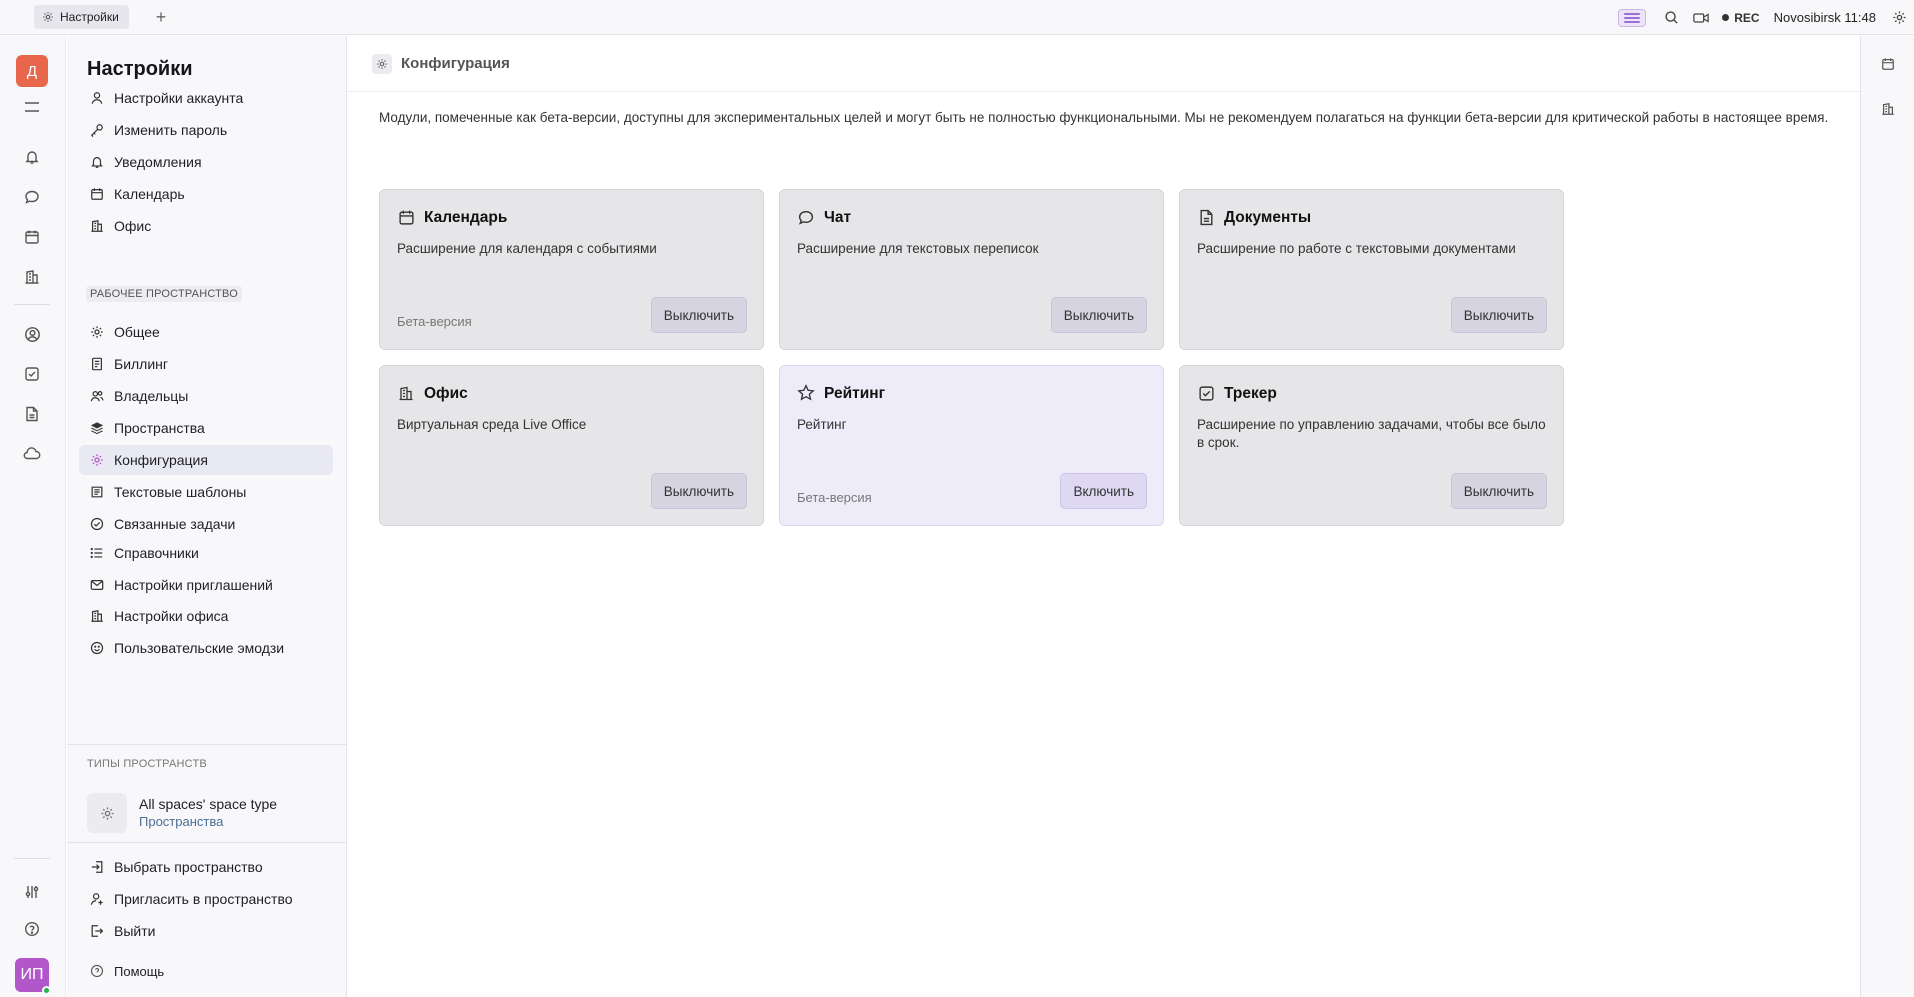 The height and width of the screenshot is (997, 1914). I want to click on bell-icon, so click(32, 157).